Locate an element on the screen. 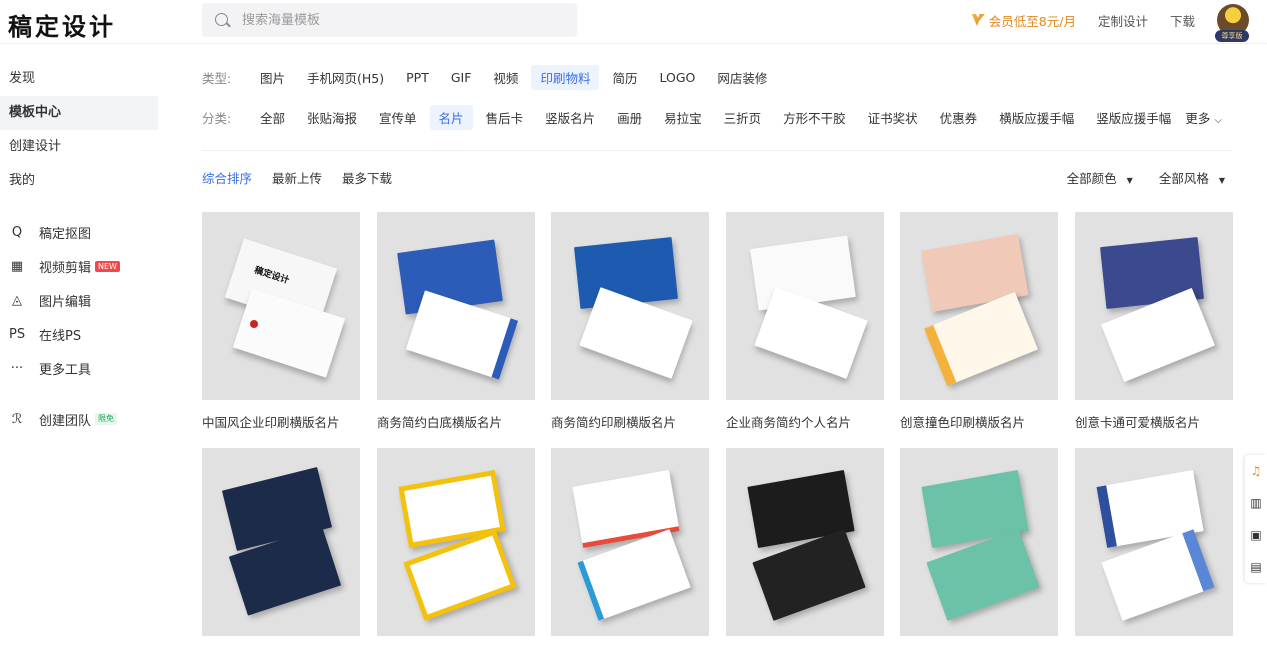 Image resolution: width=1267 pixels, height=648 pixels. type-option: GIF is located at coordinates (461, 77).